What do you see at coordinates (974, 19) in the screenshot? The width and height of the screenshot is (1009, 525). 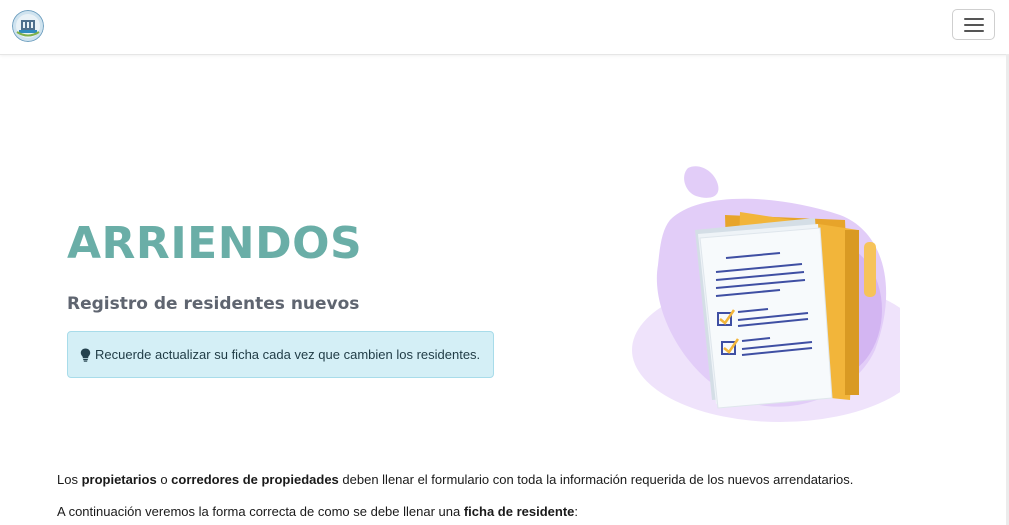 I see `hamburger-menu-icon` at bounding box center [974, 19].